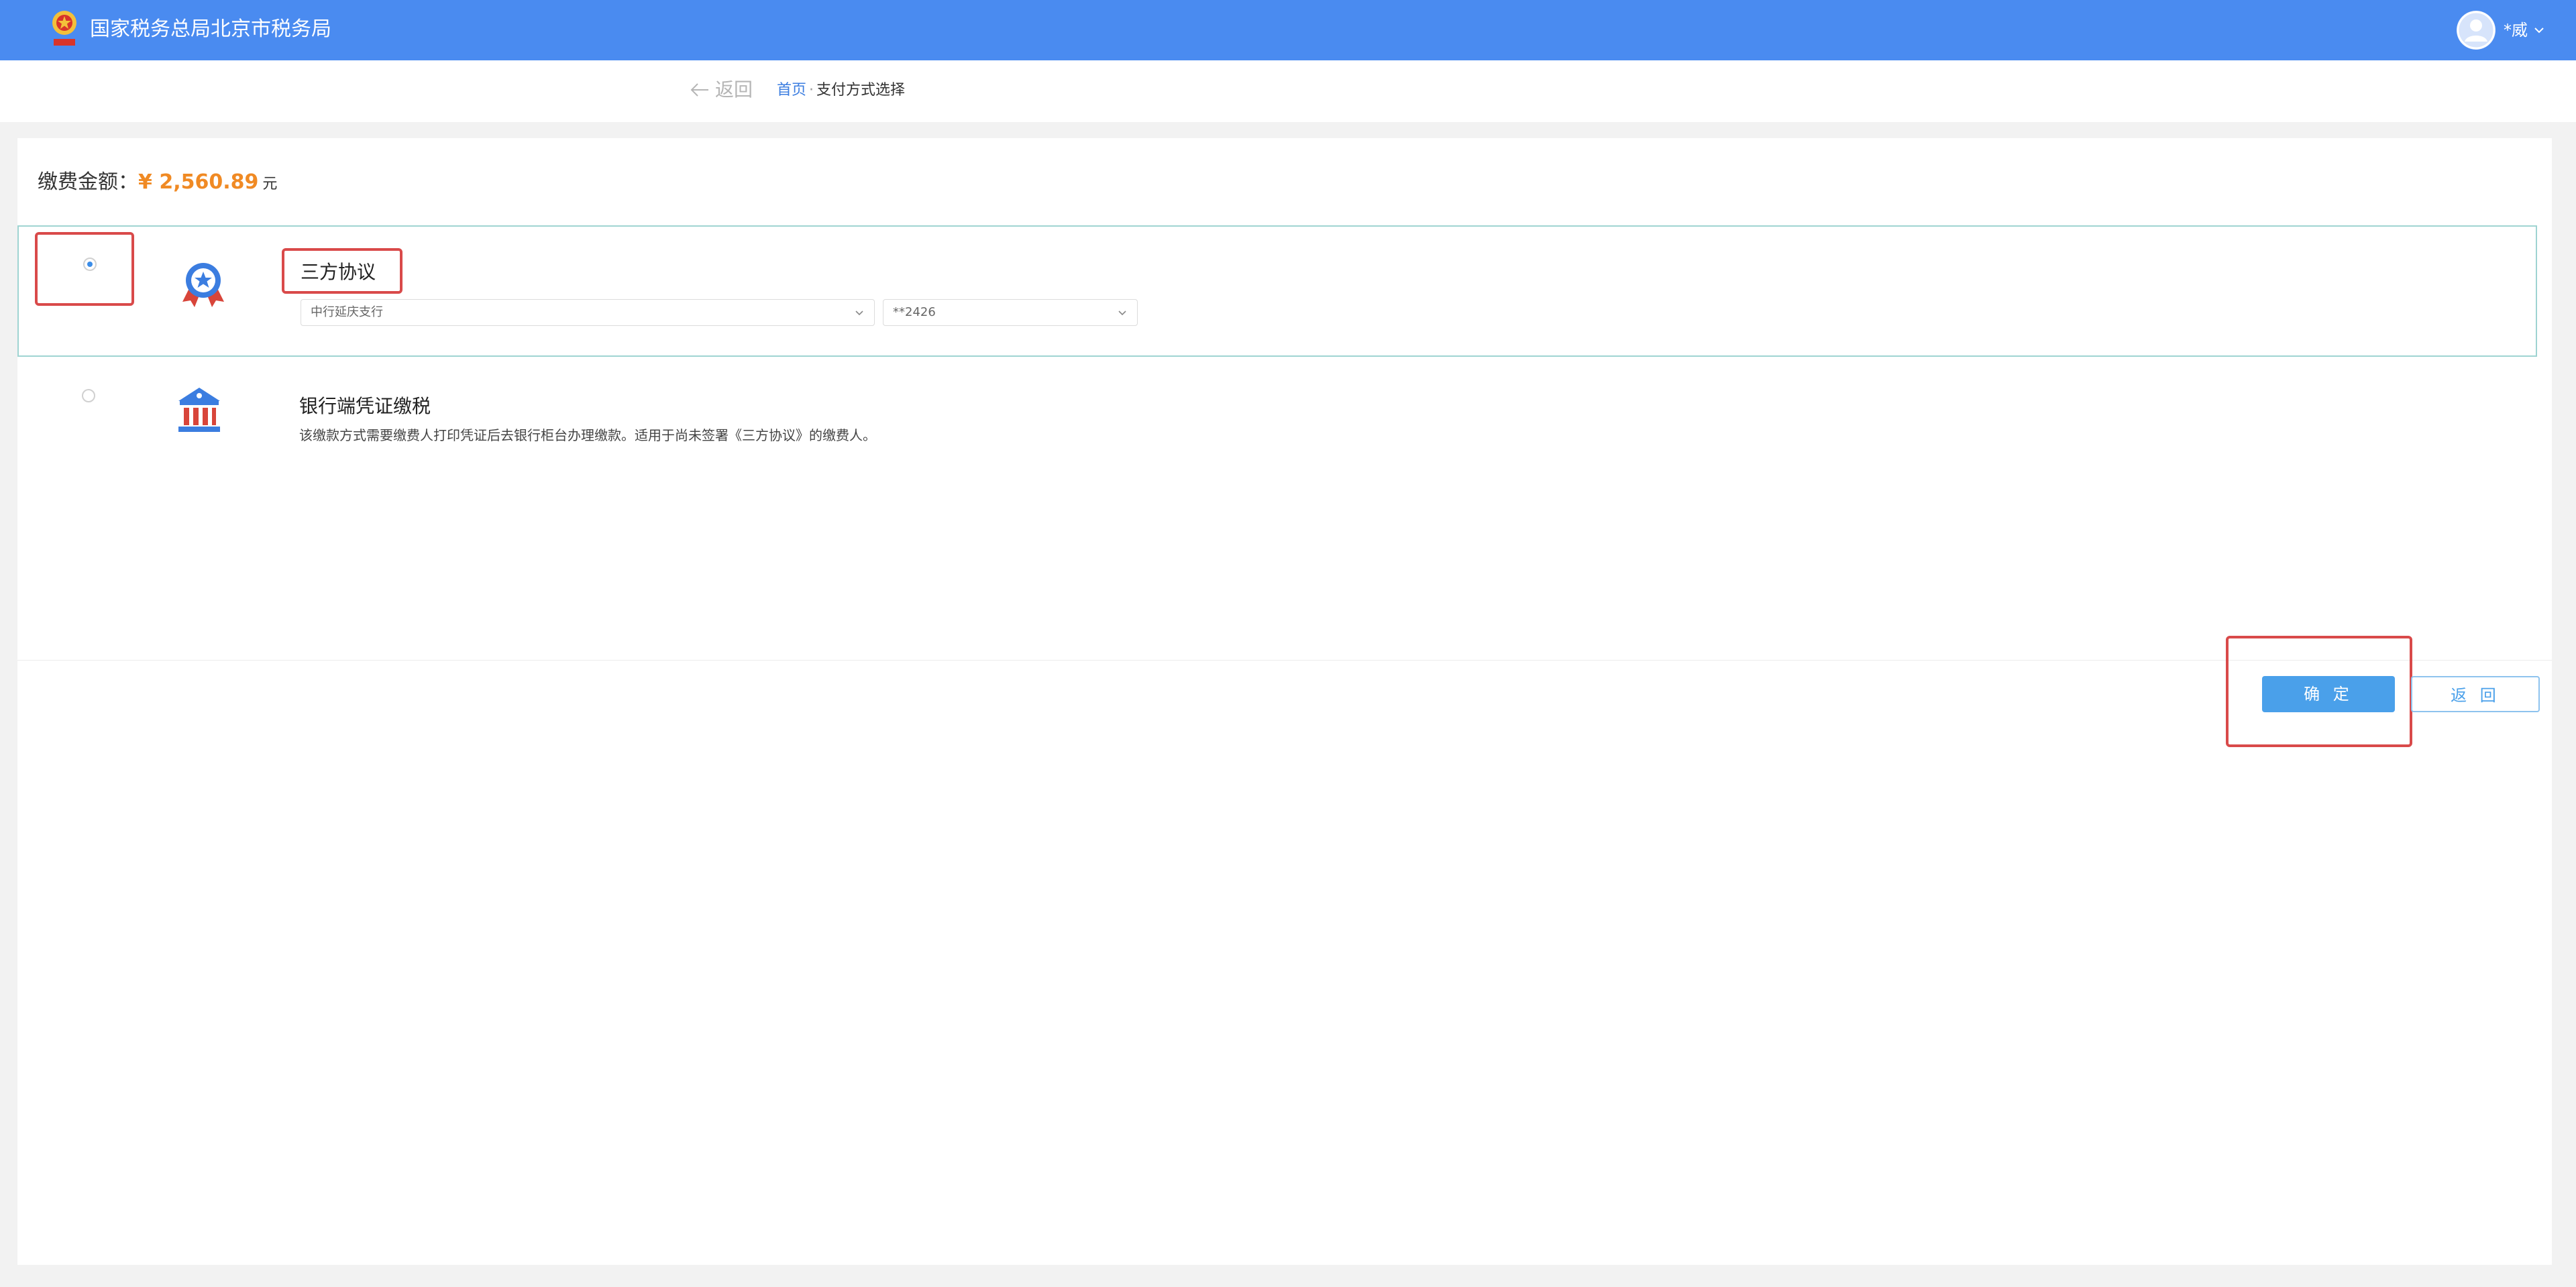  I want to click on breadcrumb: 首页 · 支付方式选择, so click(841, 90).